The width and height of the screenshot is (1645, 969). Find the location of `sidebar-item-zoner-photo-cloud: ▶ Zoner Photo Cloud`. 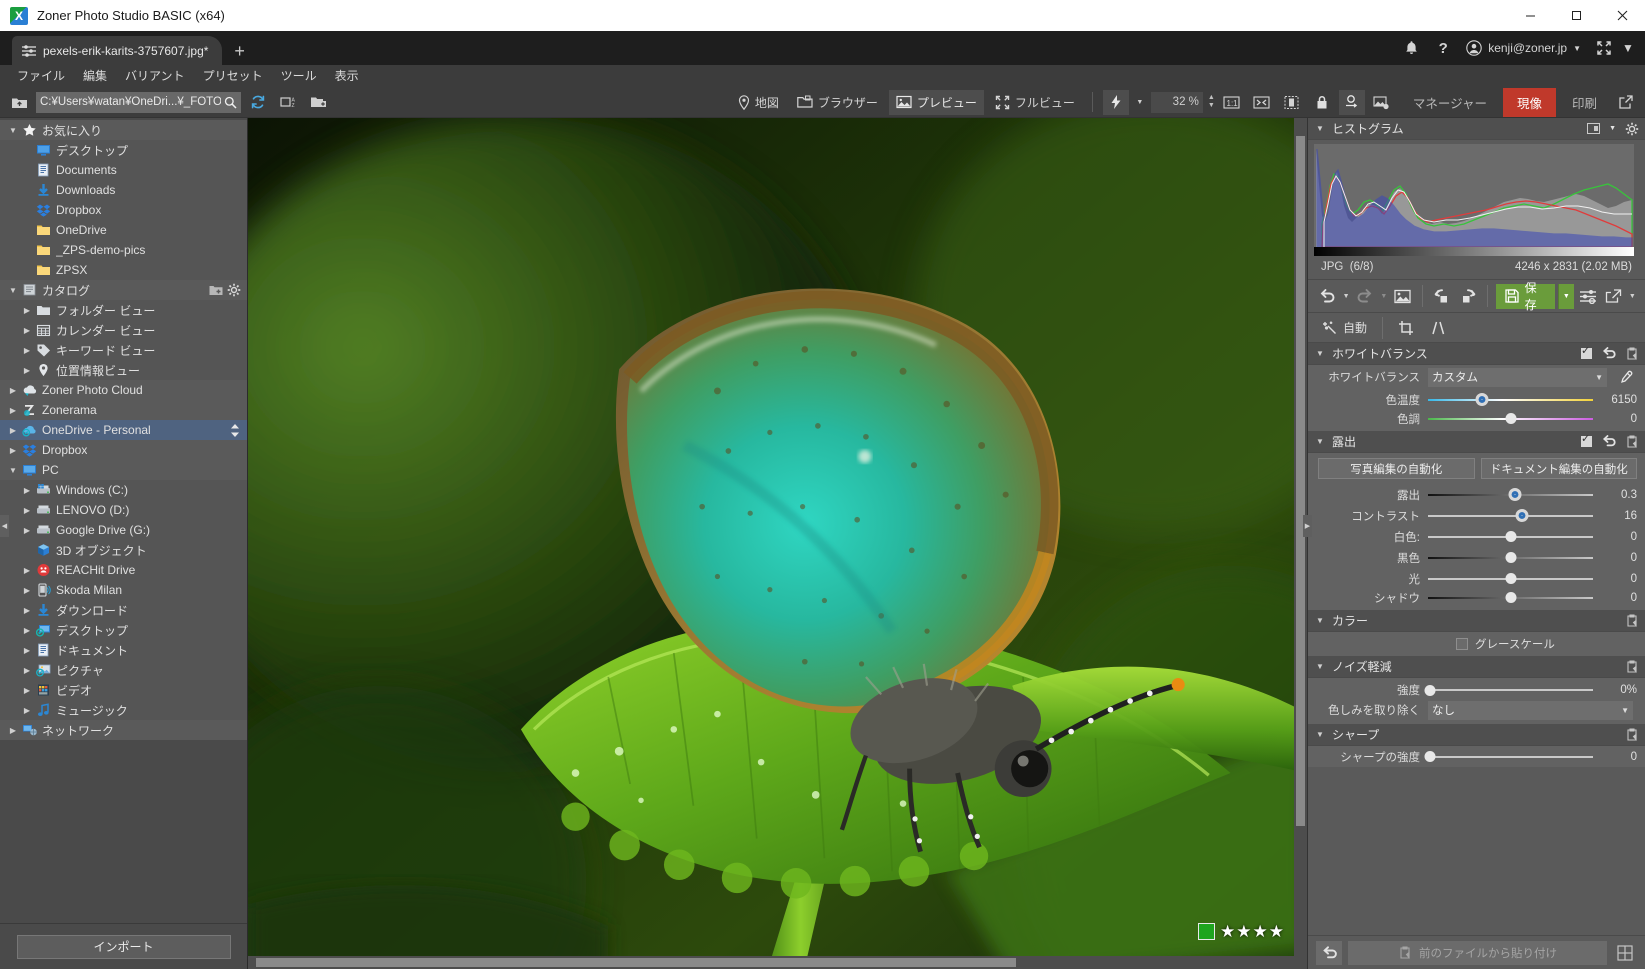

sidebar-item-zoner-photo-cloud: ▶ Zoner Photo Cloud is located at coordinates (123, 390).